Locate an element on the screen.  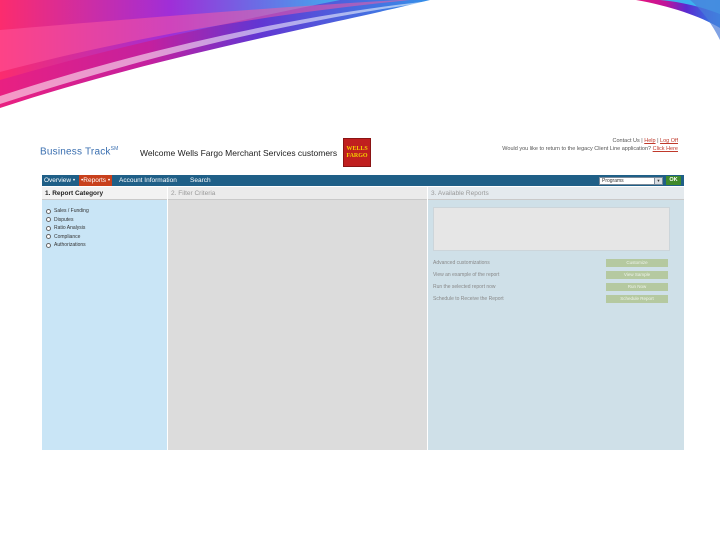
log-off-link: Log Off is located at coordinates (669, 141).